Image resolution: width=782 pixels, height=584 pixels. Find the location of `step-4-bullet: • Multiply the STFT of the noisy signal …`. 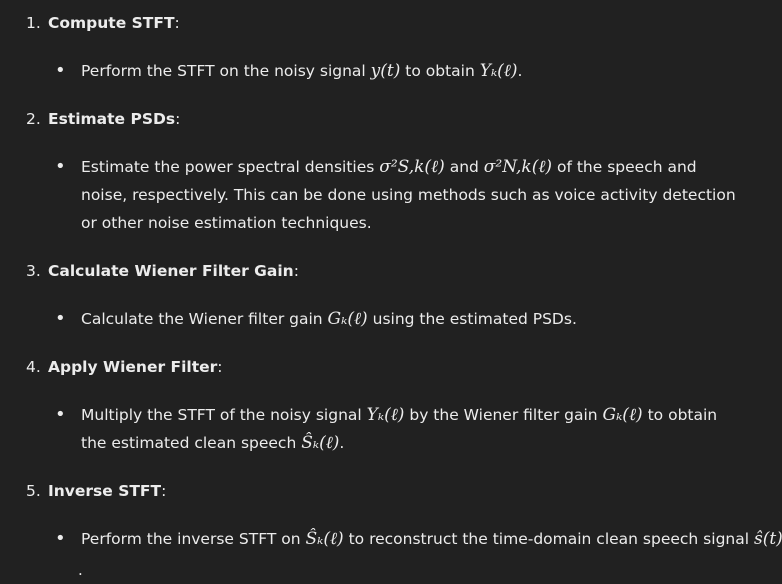

step-4-bullet: • Multiply the STFT of the noisy signal … is located at coordinates (398, 429).